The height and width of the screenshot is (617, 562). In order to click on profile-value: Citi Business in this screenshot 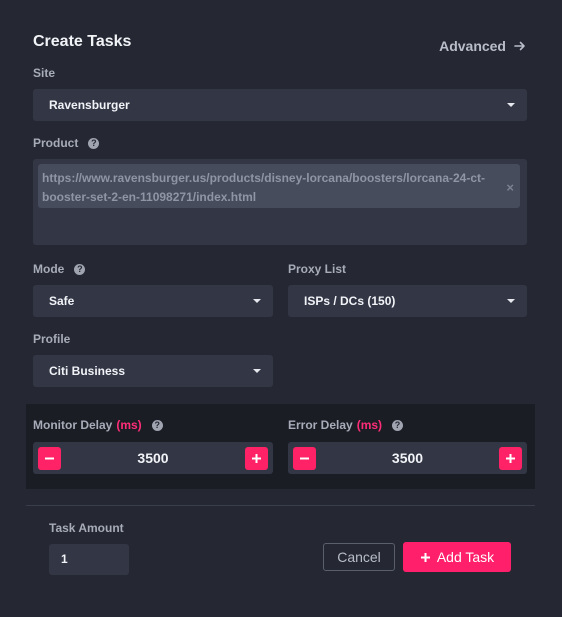, I will do `click(87, 371)`.